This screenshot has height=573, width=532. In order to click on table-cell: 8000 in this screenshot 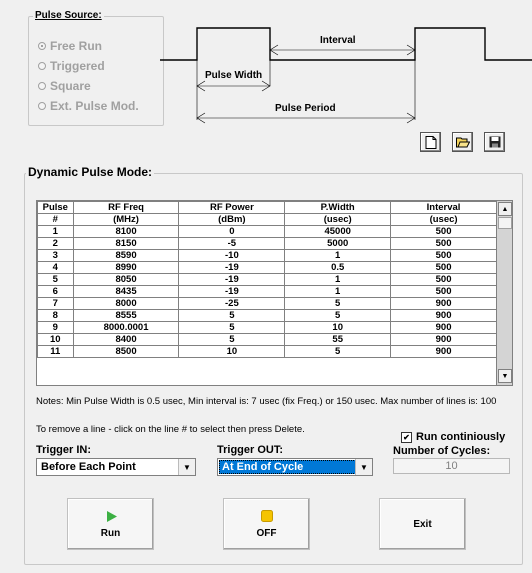, I will do `click(126, 303)`.